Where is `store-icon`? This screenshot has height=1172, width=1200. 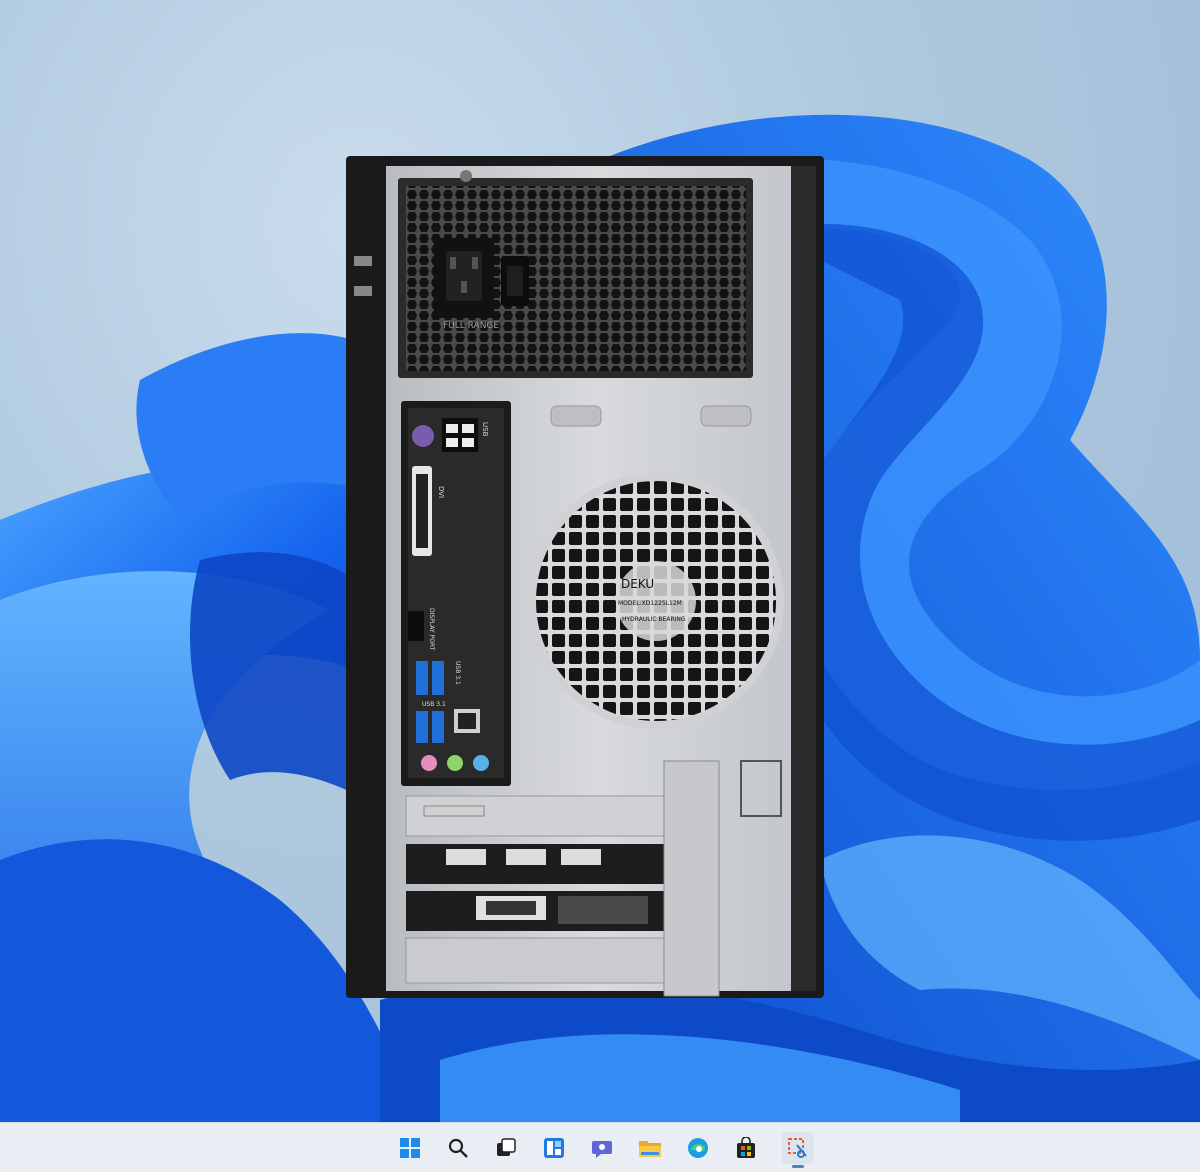 store-icon is located at coordinates (746, 1148).